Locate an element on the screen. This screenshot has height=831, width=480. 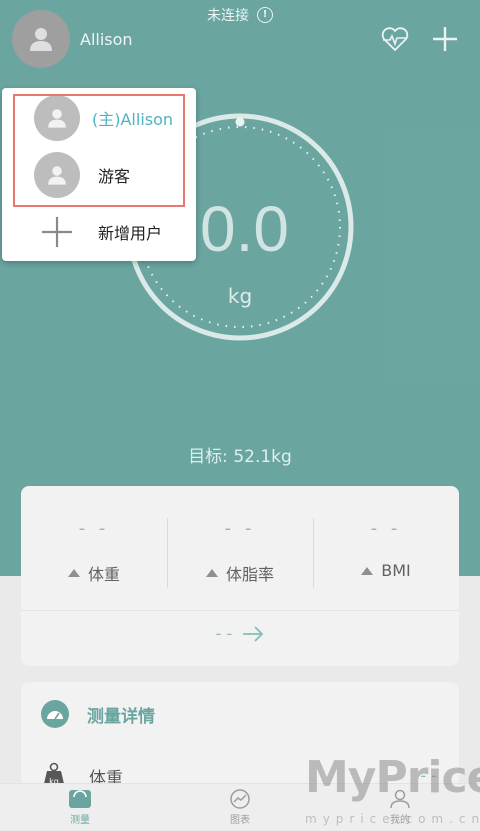
highlight-annotation is located at coordinates (99, 150).